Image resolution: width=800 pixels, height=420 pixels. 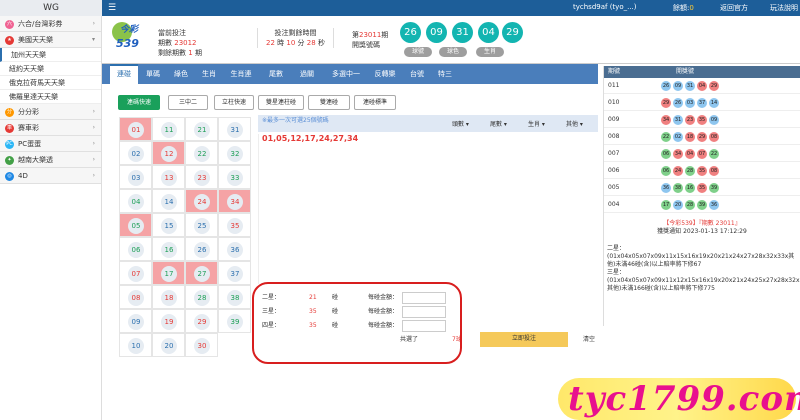 I want to click on number-ball: 29, so click(x=202, y=322).